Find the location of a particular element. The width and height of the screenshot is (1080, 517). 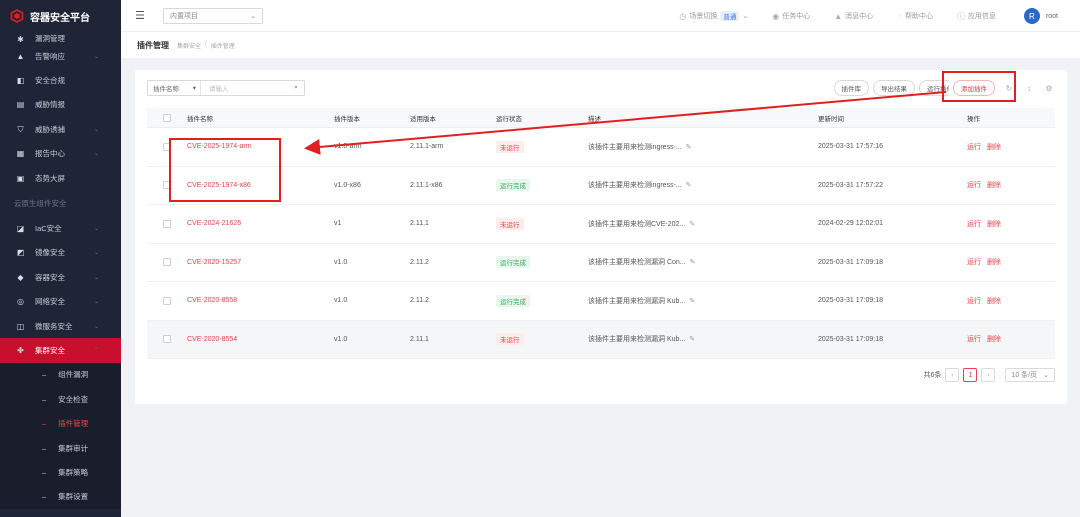

plugin-repo-button: 插件库 is located at coordinates (851, 88).